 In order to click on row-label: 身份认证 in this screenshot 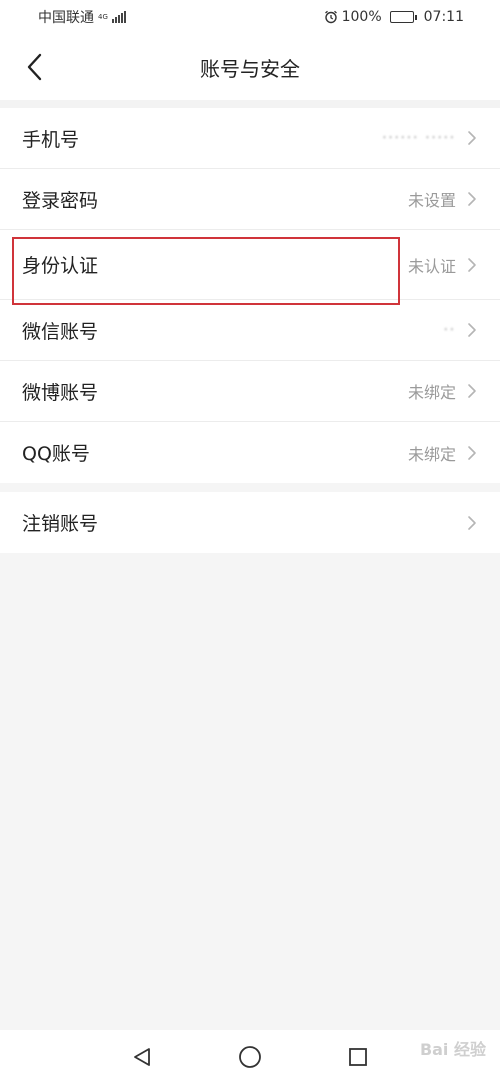, I will do `click(60, 266)`.